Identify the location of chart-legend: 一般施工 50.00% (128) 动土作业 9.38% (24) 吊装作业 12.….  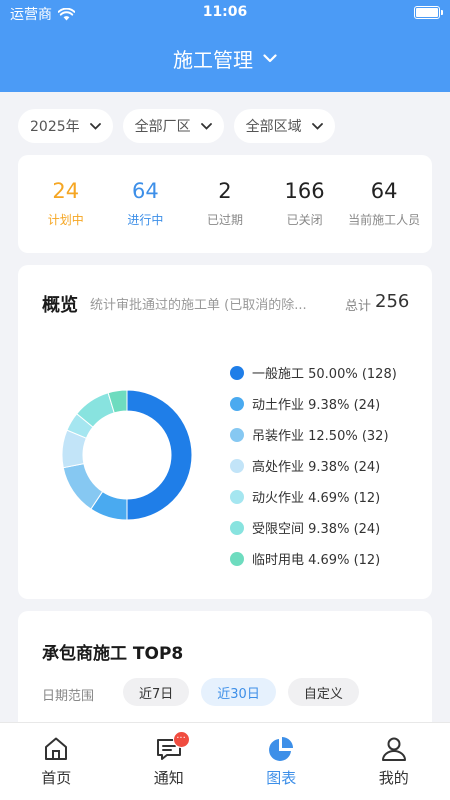
(313, 465).